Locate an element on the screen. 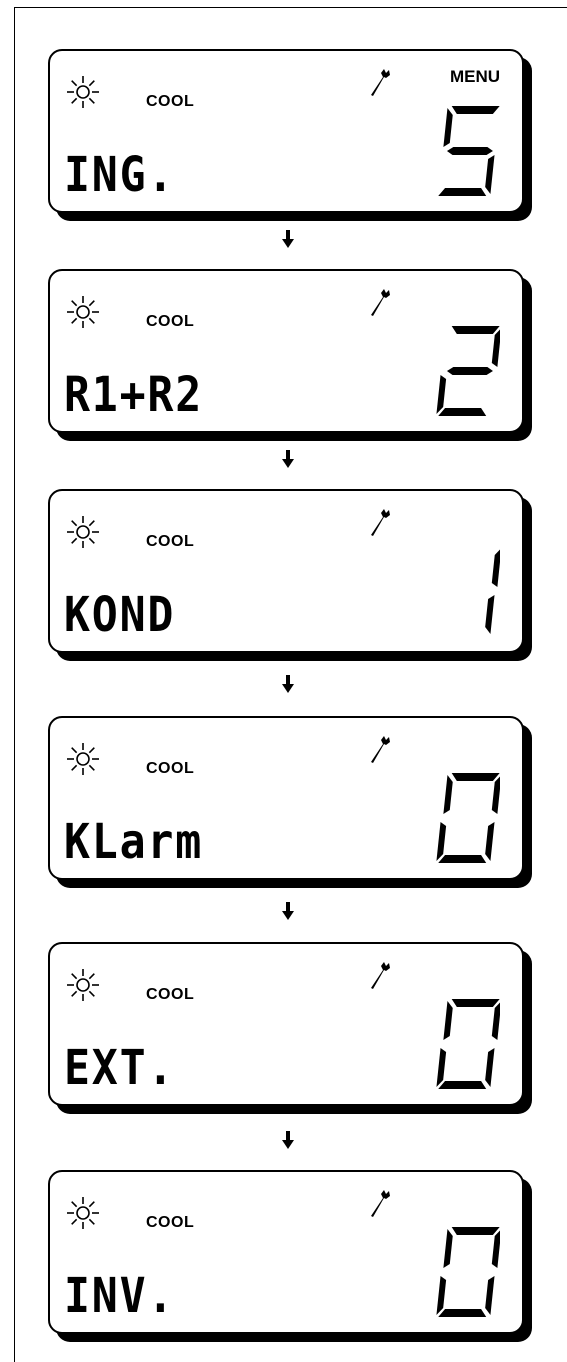  lcd-panel: COOL MENU ING. is located at coordinates (286, 131).